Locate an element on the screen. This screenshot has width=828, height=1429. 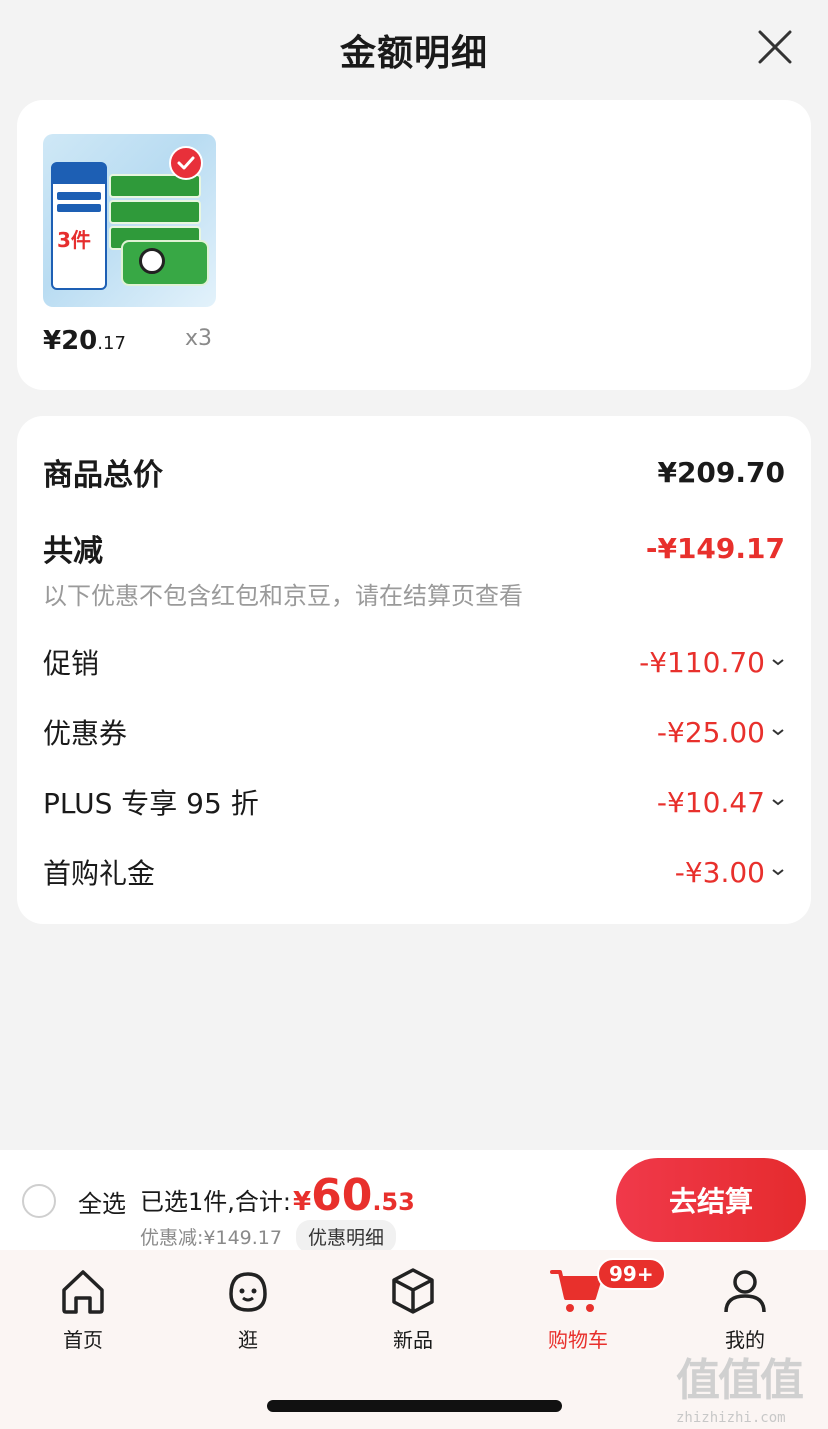
total-row: 商品总价 ¥209.70 is located at coordinates (414, 472).